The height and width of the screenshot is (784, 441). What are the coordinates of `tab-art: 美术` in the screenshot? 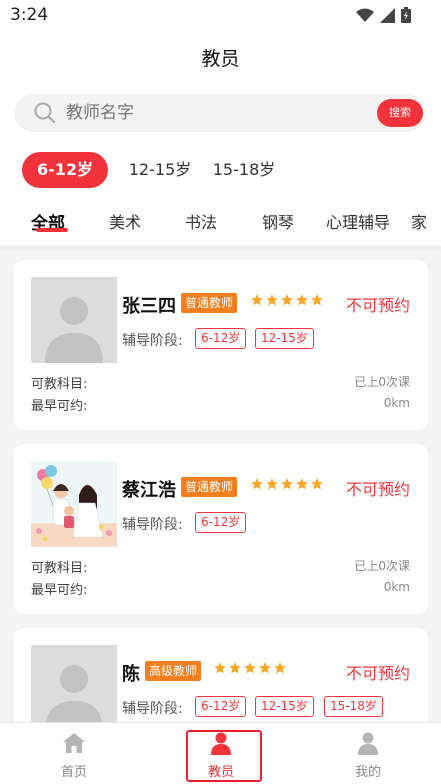 It's located at (125, 221).